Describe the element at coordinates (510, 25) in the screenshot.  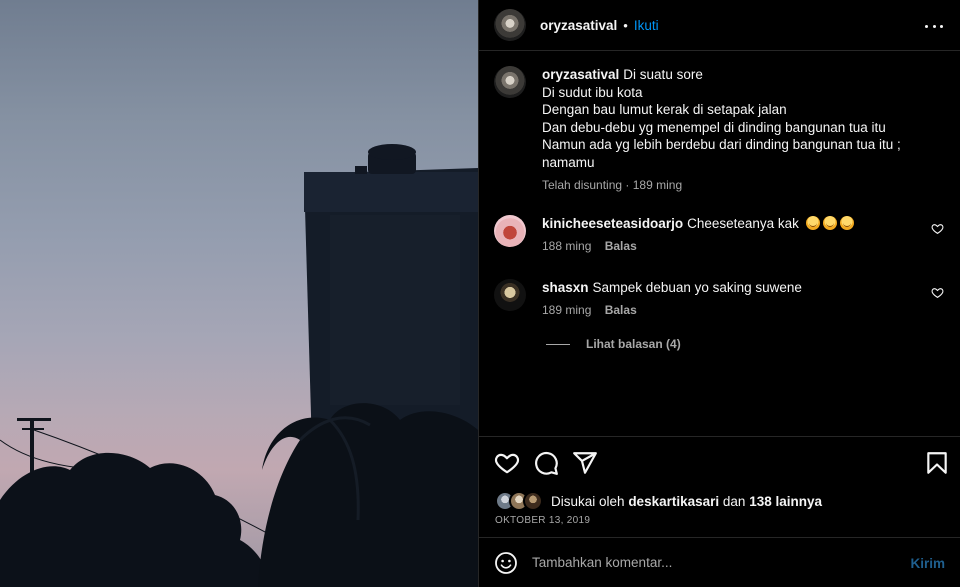
I see `author-avatar` at that location.